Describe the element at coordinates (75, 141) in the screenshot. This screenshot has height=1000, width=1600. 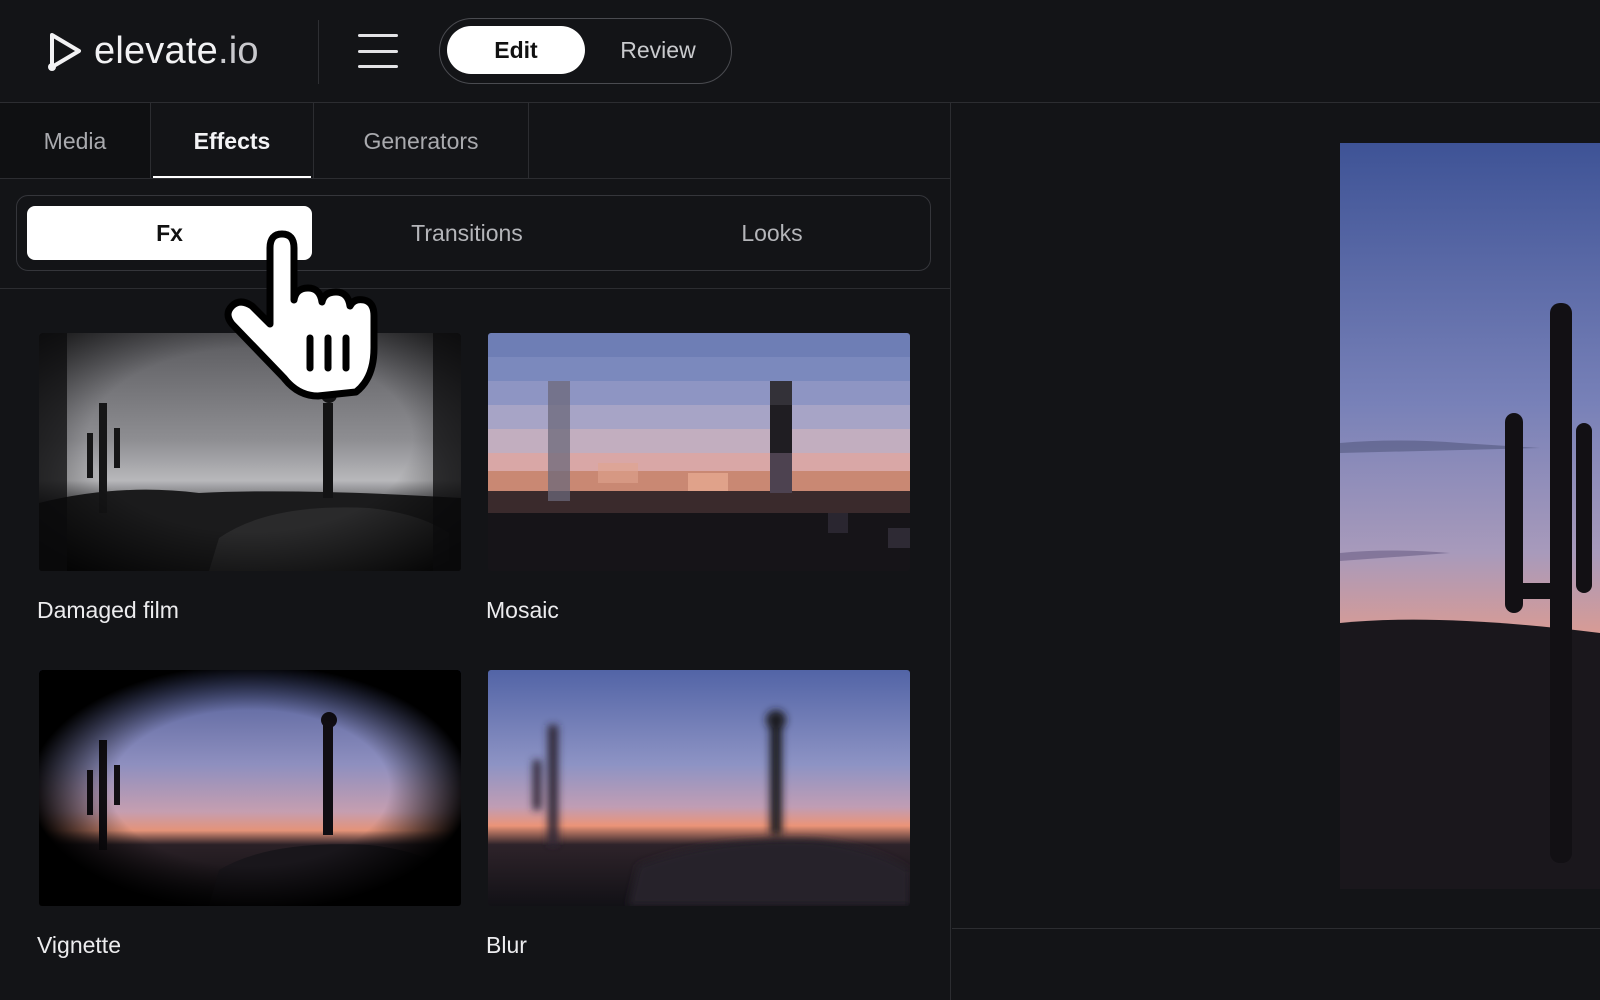
I see `tab-media: Media` at that location.